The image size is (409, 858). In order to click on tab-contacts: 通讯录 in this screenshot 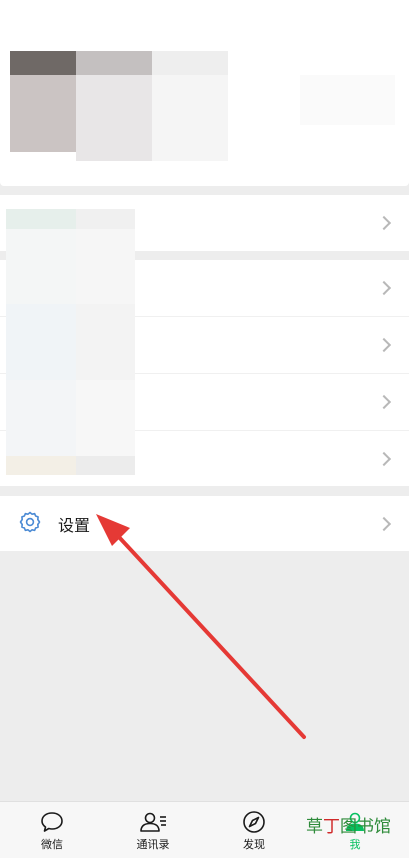, I will do `click(153, 830)`.